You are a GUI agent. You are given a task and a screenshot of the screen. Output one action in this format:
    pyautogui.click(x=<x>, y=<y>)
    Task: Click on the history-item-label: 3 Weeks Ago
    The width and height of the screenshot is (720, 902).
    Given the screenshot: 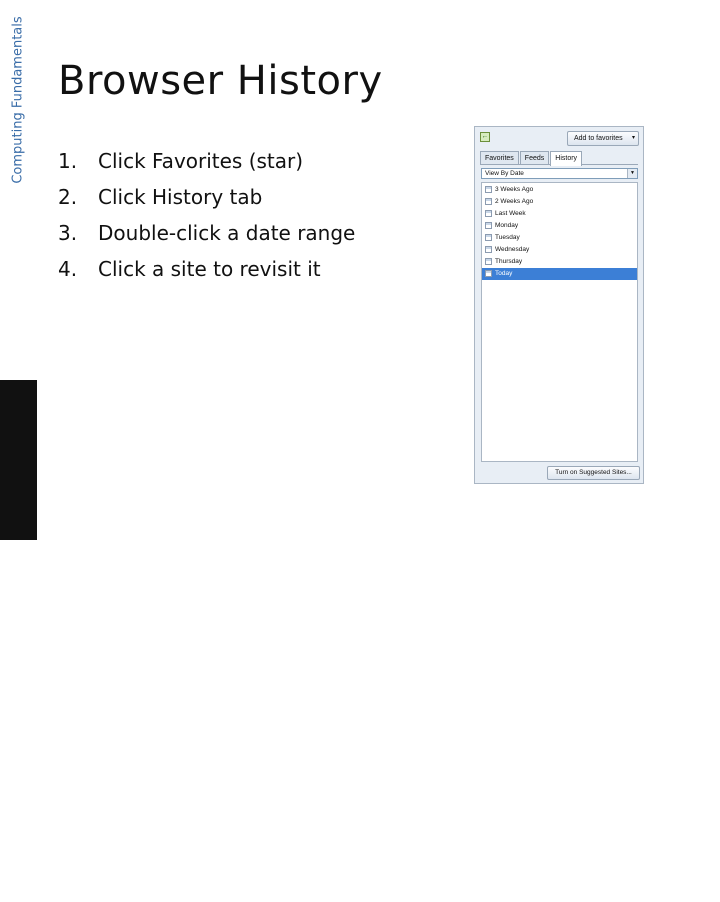 What is the action you would take?
    pyautogui.click(x=514, y=189)
    